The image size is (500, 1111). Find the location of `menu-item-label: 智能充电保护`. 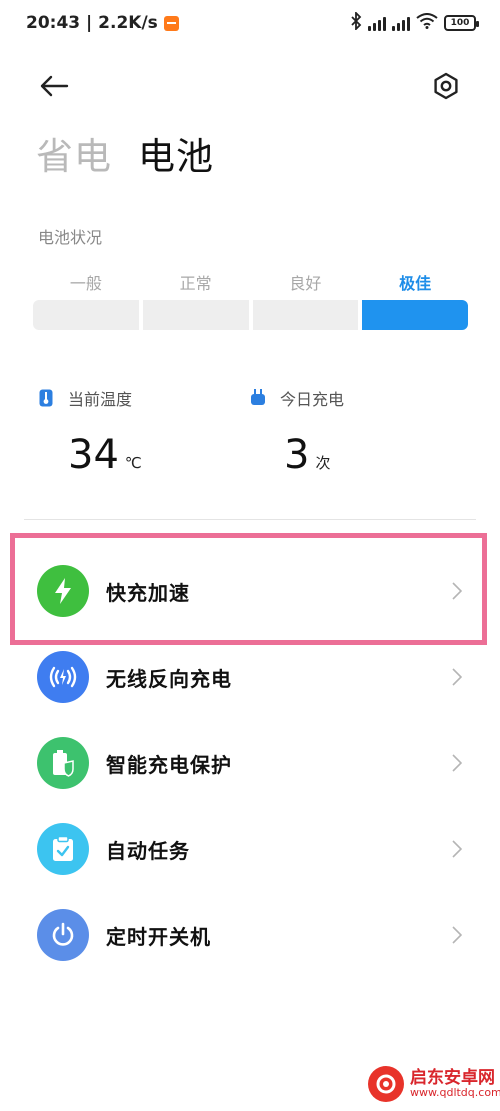

menu-item-label: 智能充电保护 is located at coordinates (169, 764).